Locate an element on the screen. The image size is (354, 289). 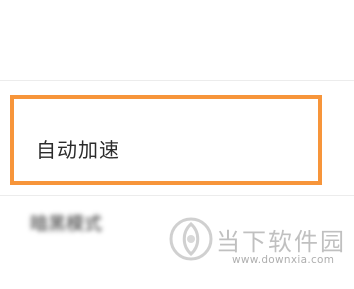
watermark: 当下软件园 www.downxia.com is located at coordinates (258, 246).